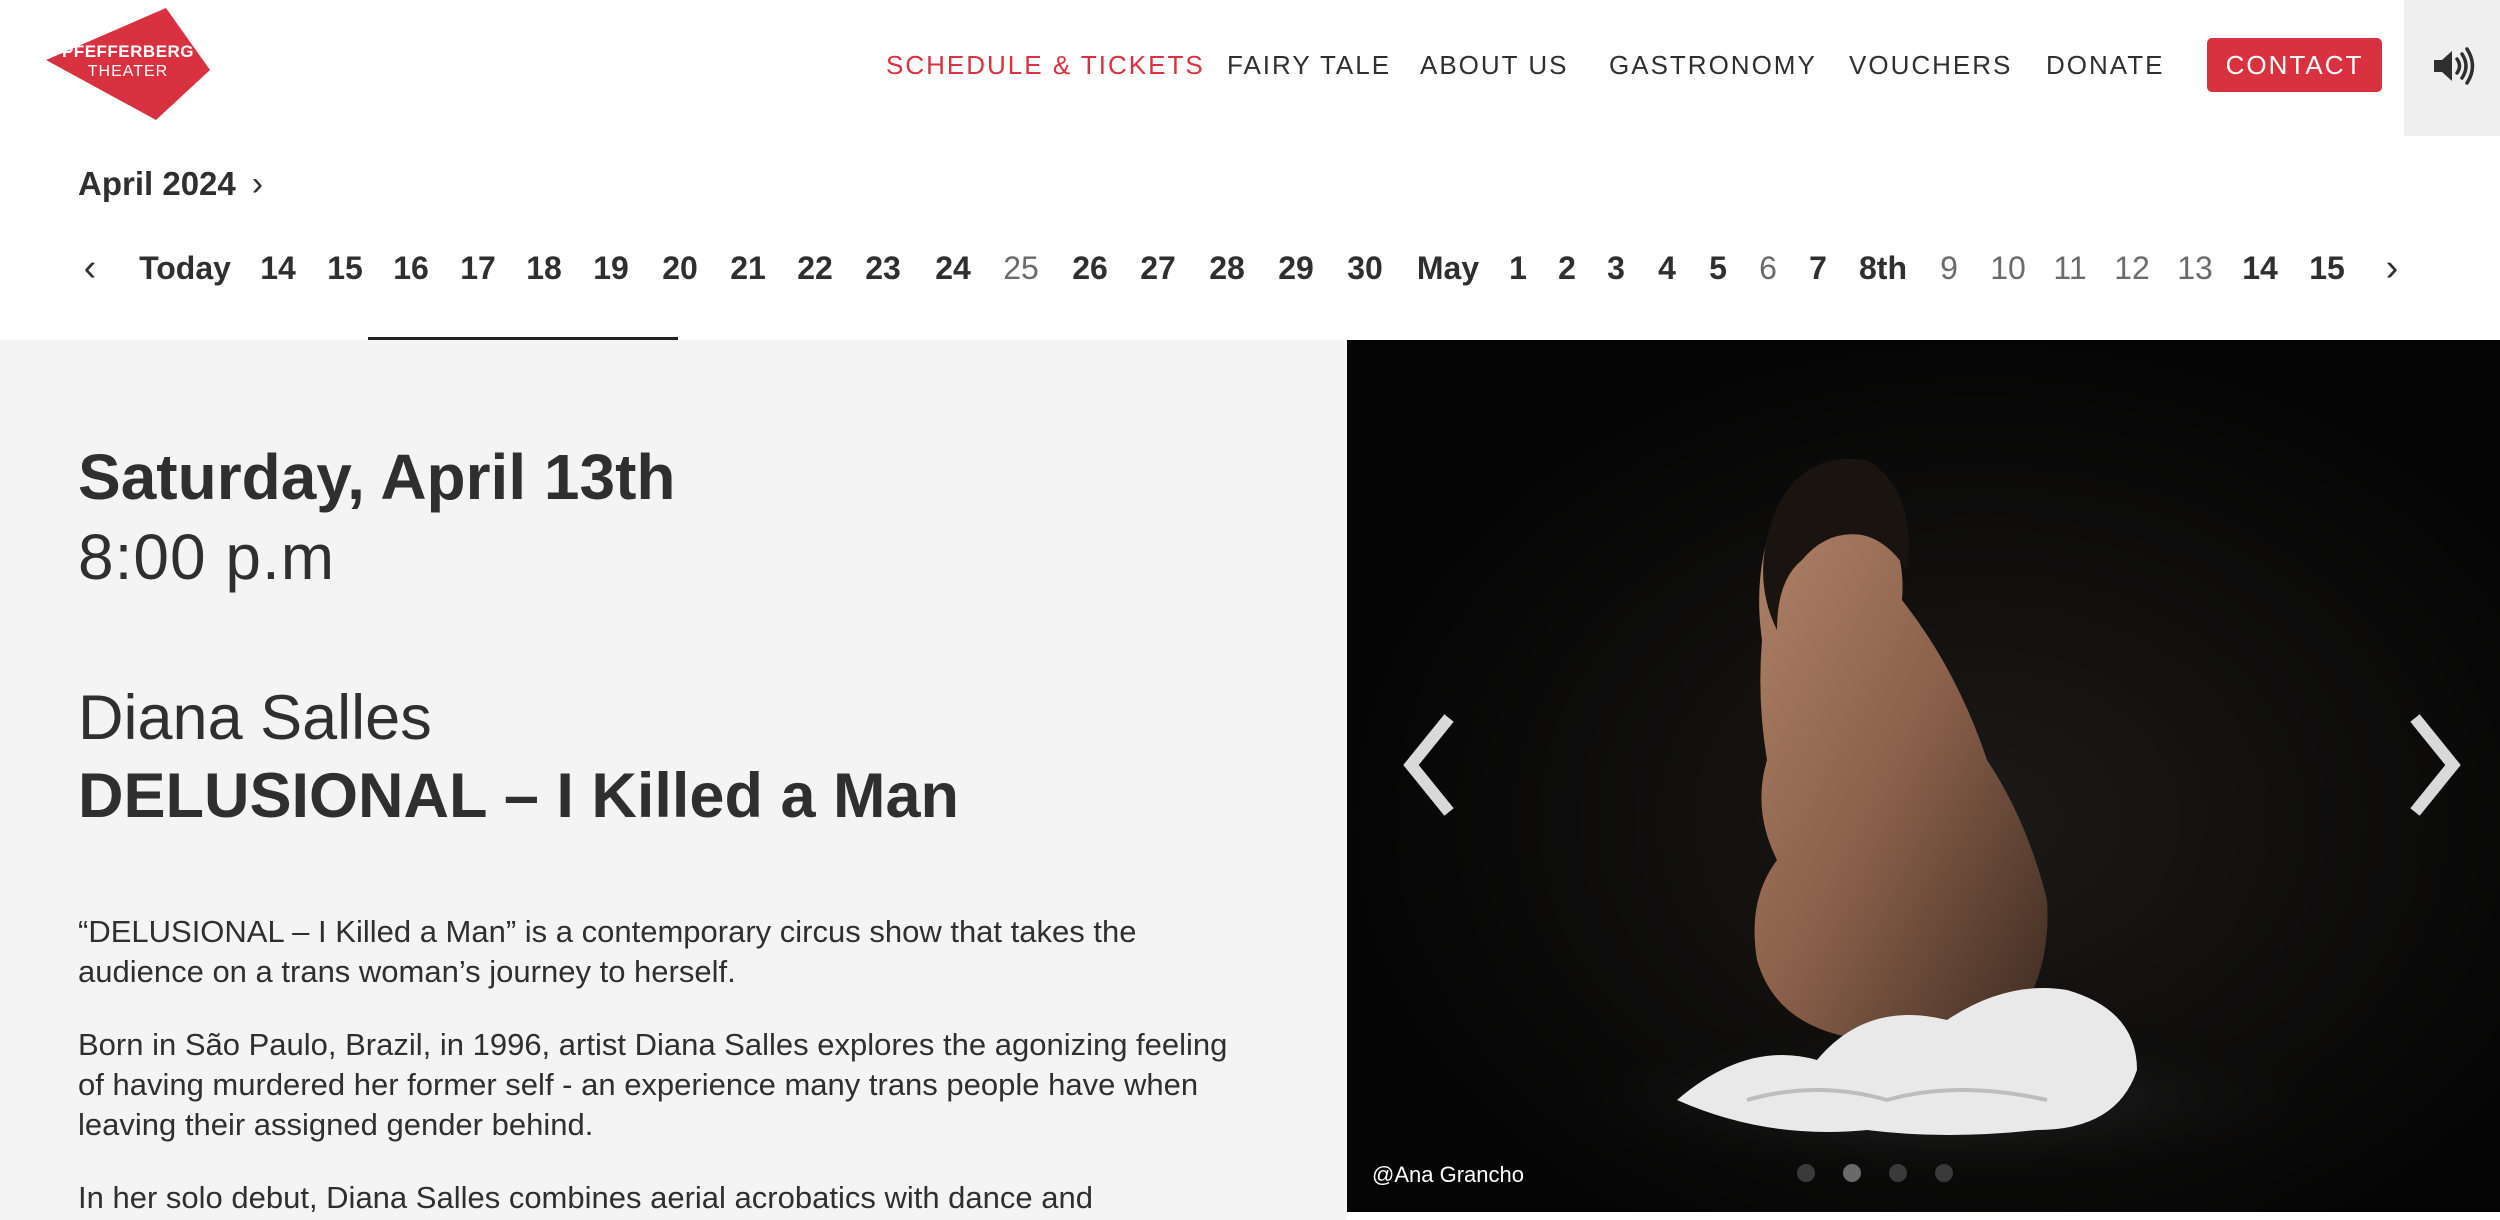  Describe the element at coordinates (2294, 65) in the screenshot. I see `contact-button: CONTACT` at that location.